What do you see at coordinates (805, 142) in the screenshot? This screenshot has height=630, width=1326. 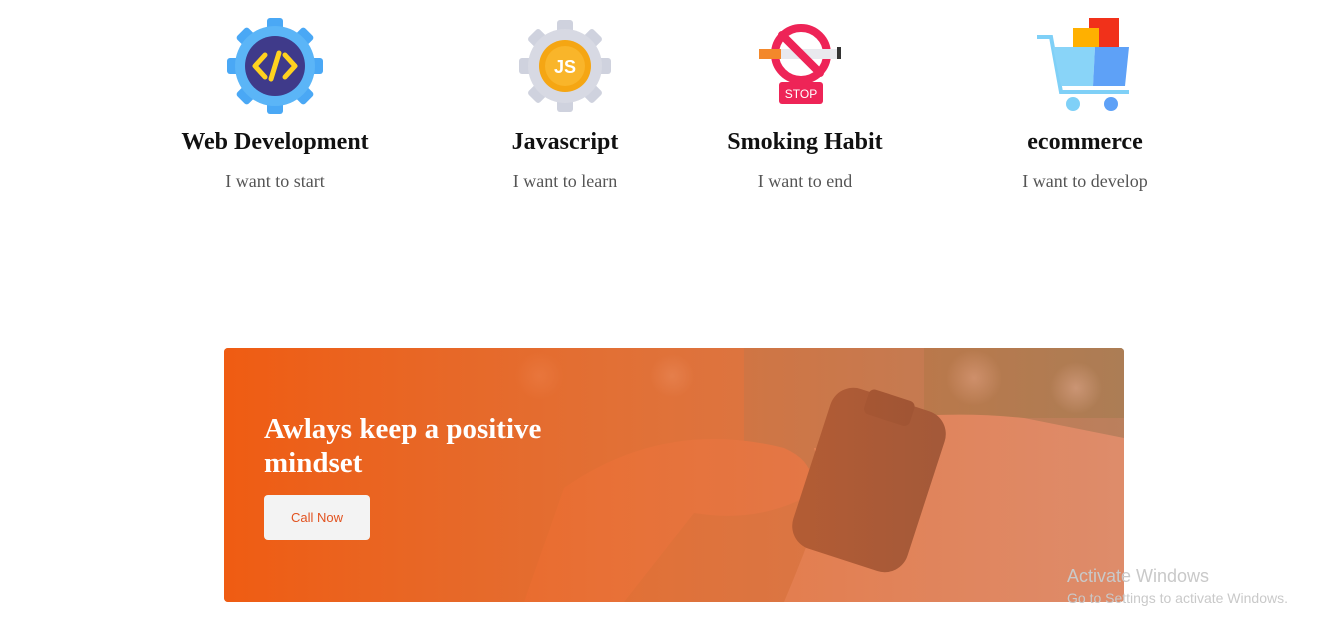 I see `feature-title: Smoking Habit` at bounding box center [805, 142].